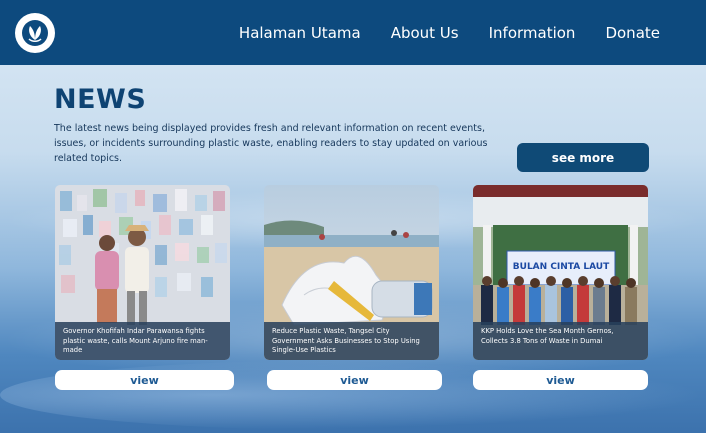 This screenshot has width=706, height=433. What do you see at coordinates (561, 267) in the screenshot?
I see `banner-text: BULAN CINTA LAUT` at bounding box center [561, 267].